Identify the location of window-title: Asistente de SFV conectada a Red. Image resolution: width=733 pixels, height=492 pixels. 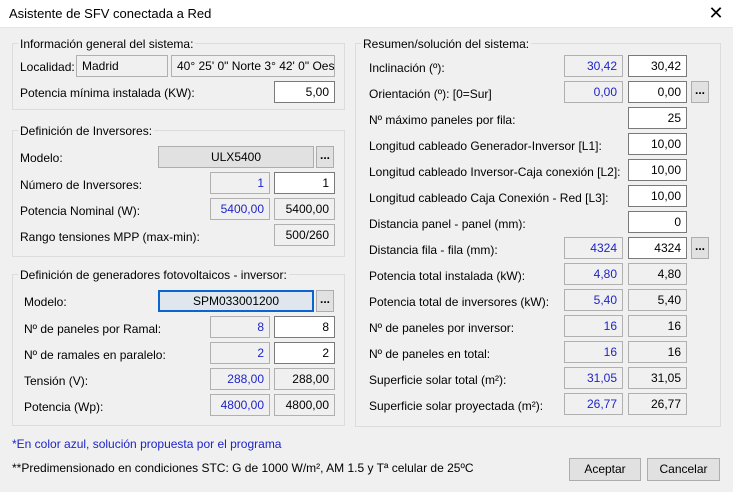
(110, 13).